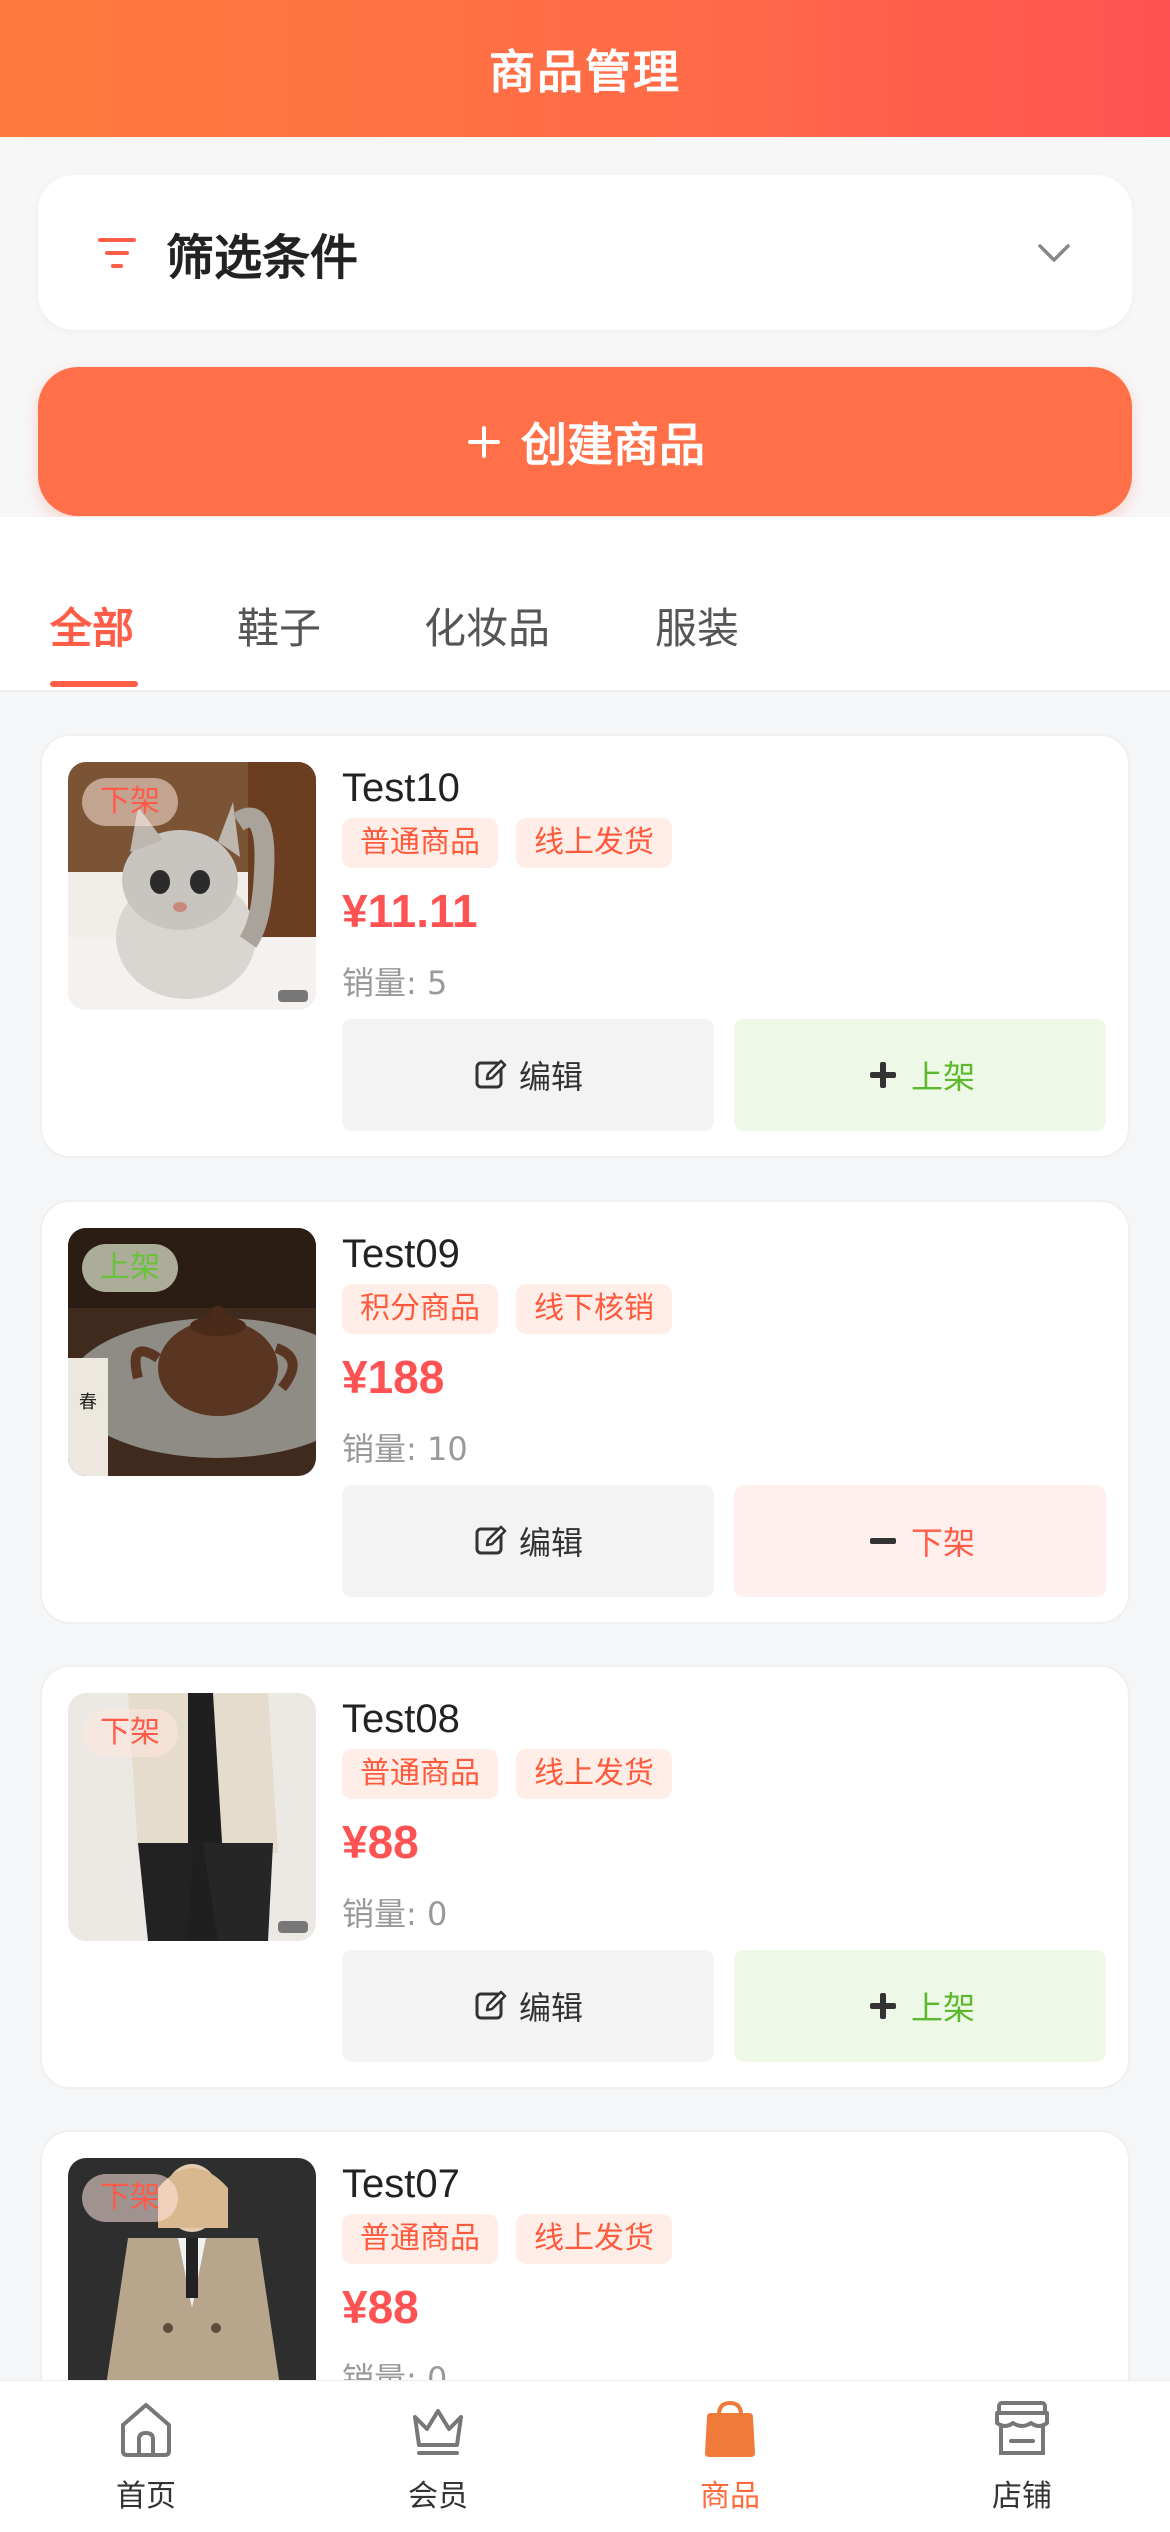 The height and width of the screenshot is (2532, 1170). I want to click on tabbar-item-member: 会员, so click(438, 2455).